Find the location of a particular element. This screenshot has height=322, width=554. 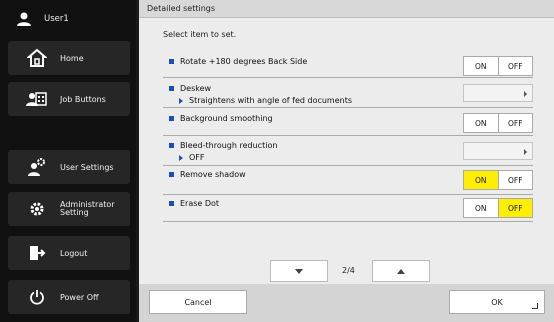

setting-value: Straightens with angle of fed documents is located at coordinates (265, 100).